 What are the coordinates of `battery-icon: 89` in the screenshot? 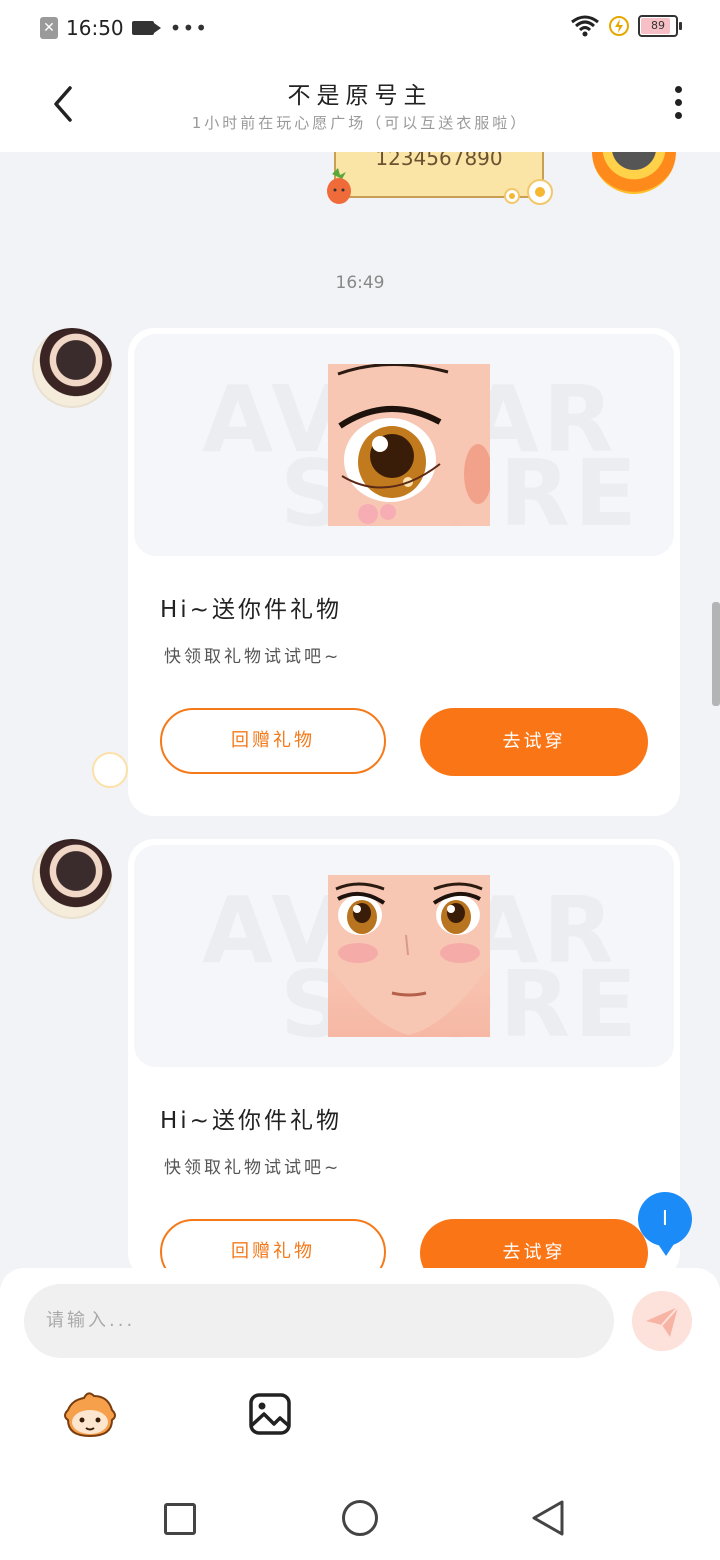 It's located at (660, 26).